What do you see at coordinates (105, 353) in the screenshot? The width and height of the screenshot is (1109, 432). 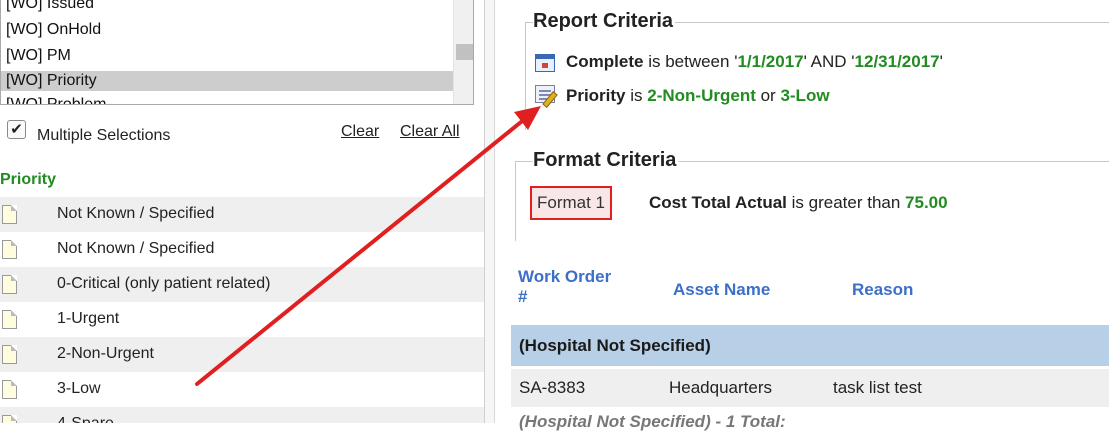 I see `priority-item-label: 2-Non-Urgent` at bounding box center [105, 353].